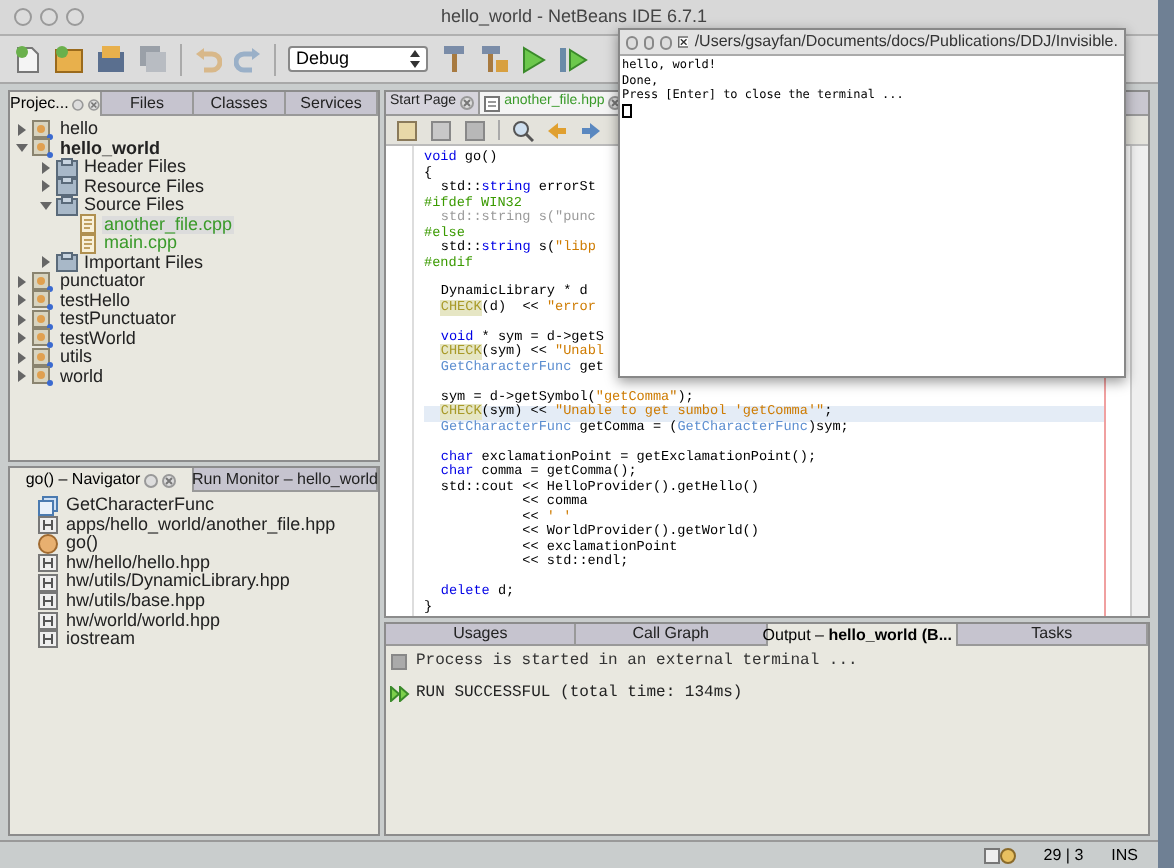 This screenshot has height=868, width=1174. Describe the element at coordinates (574, 16) in the screenshot. I see `window-title: hello_world - NetBeans IDE 6.7.1` at that location.